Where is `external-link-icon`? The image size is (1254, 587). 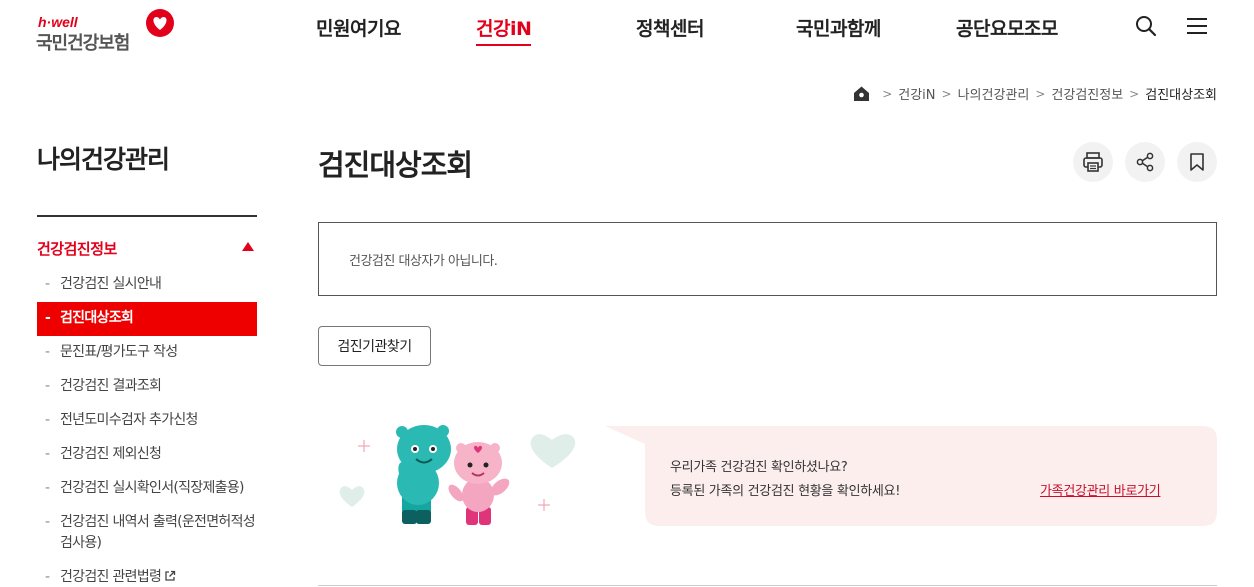 external-link-icon is located at coordinates (170, 575).